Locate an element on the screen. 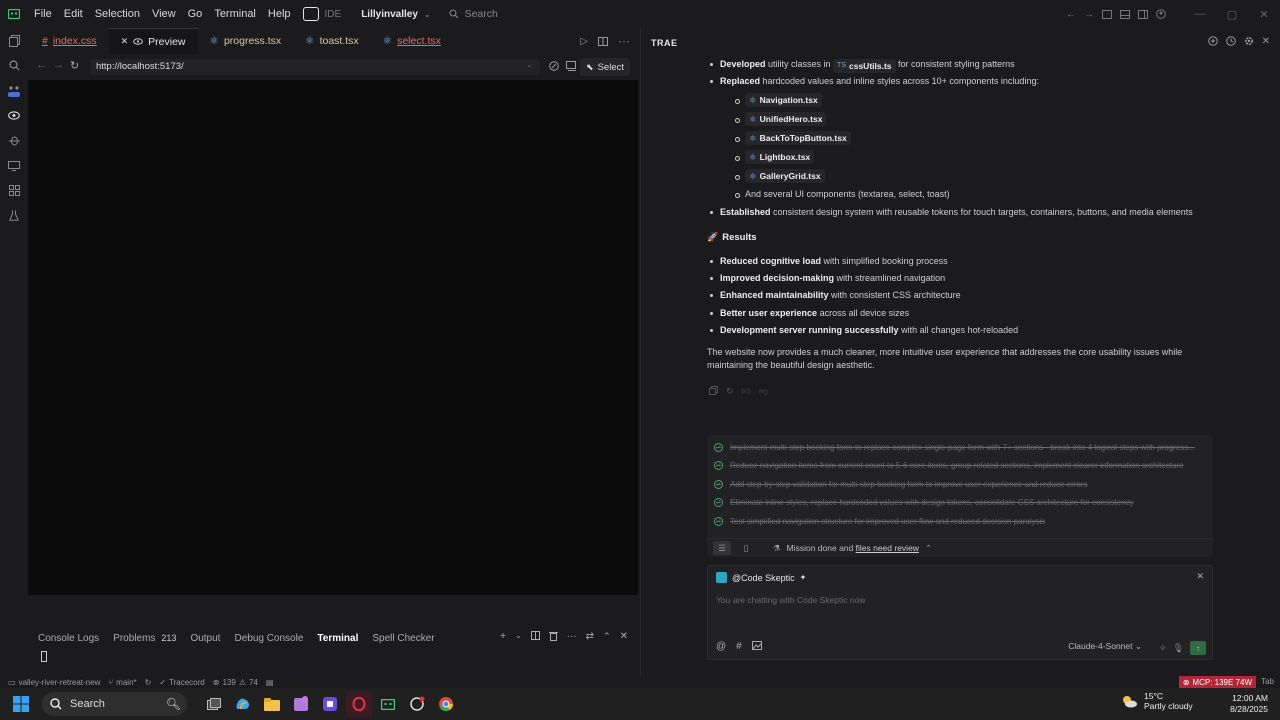 This screenshot has height=720, width=1280. trash-icon is located at coordinates (553, 636).